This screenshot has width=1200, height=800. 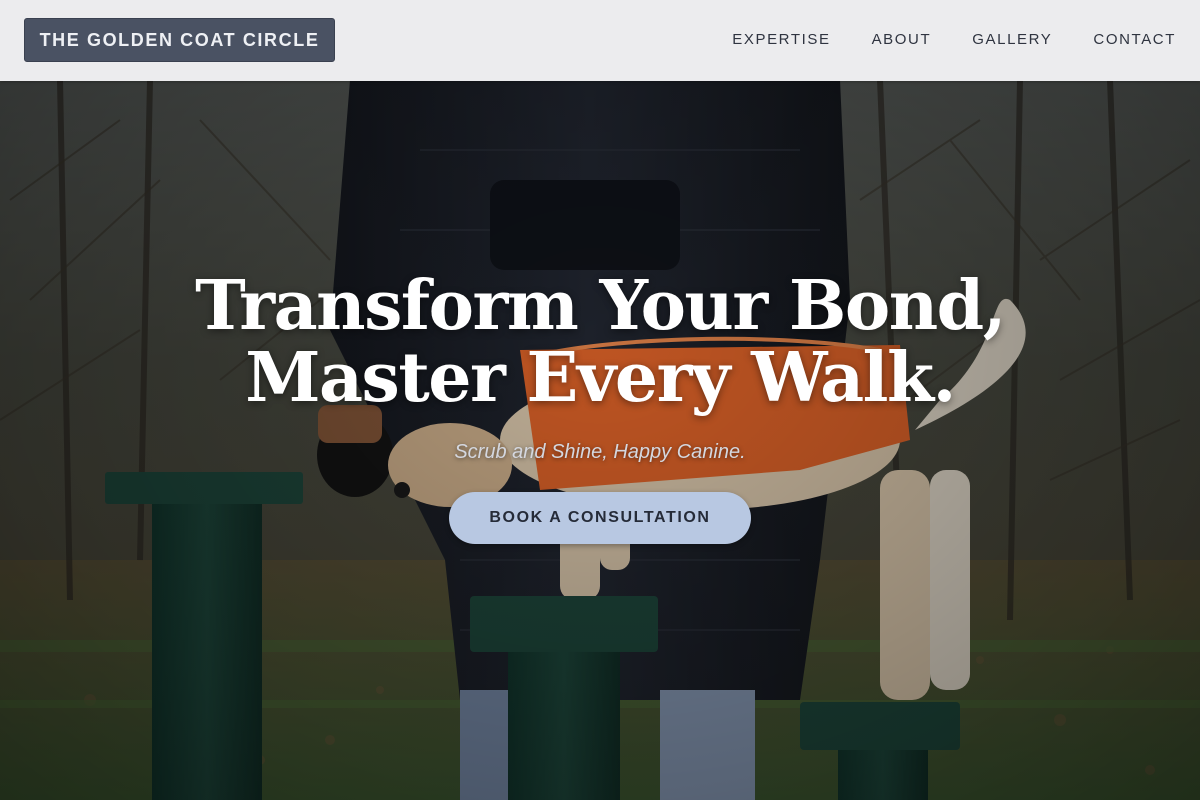 I want to click on site-logo: THE GOLDEN COAT CIRCLE, so click(x=179, y=40).